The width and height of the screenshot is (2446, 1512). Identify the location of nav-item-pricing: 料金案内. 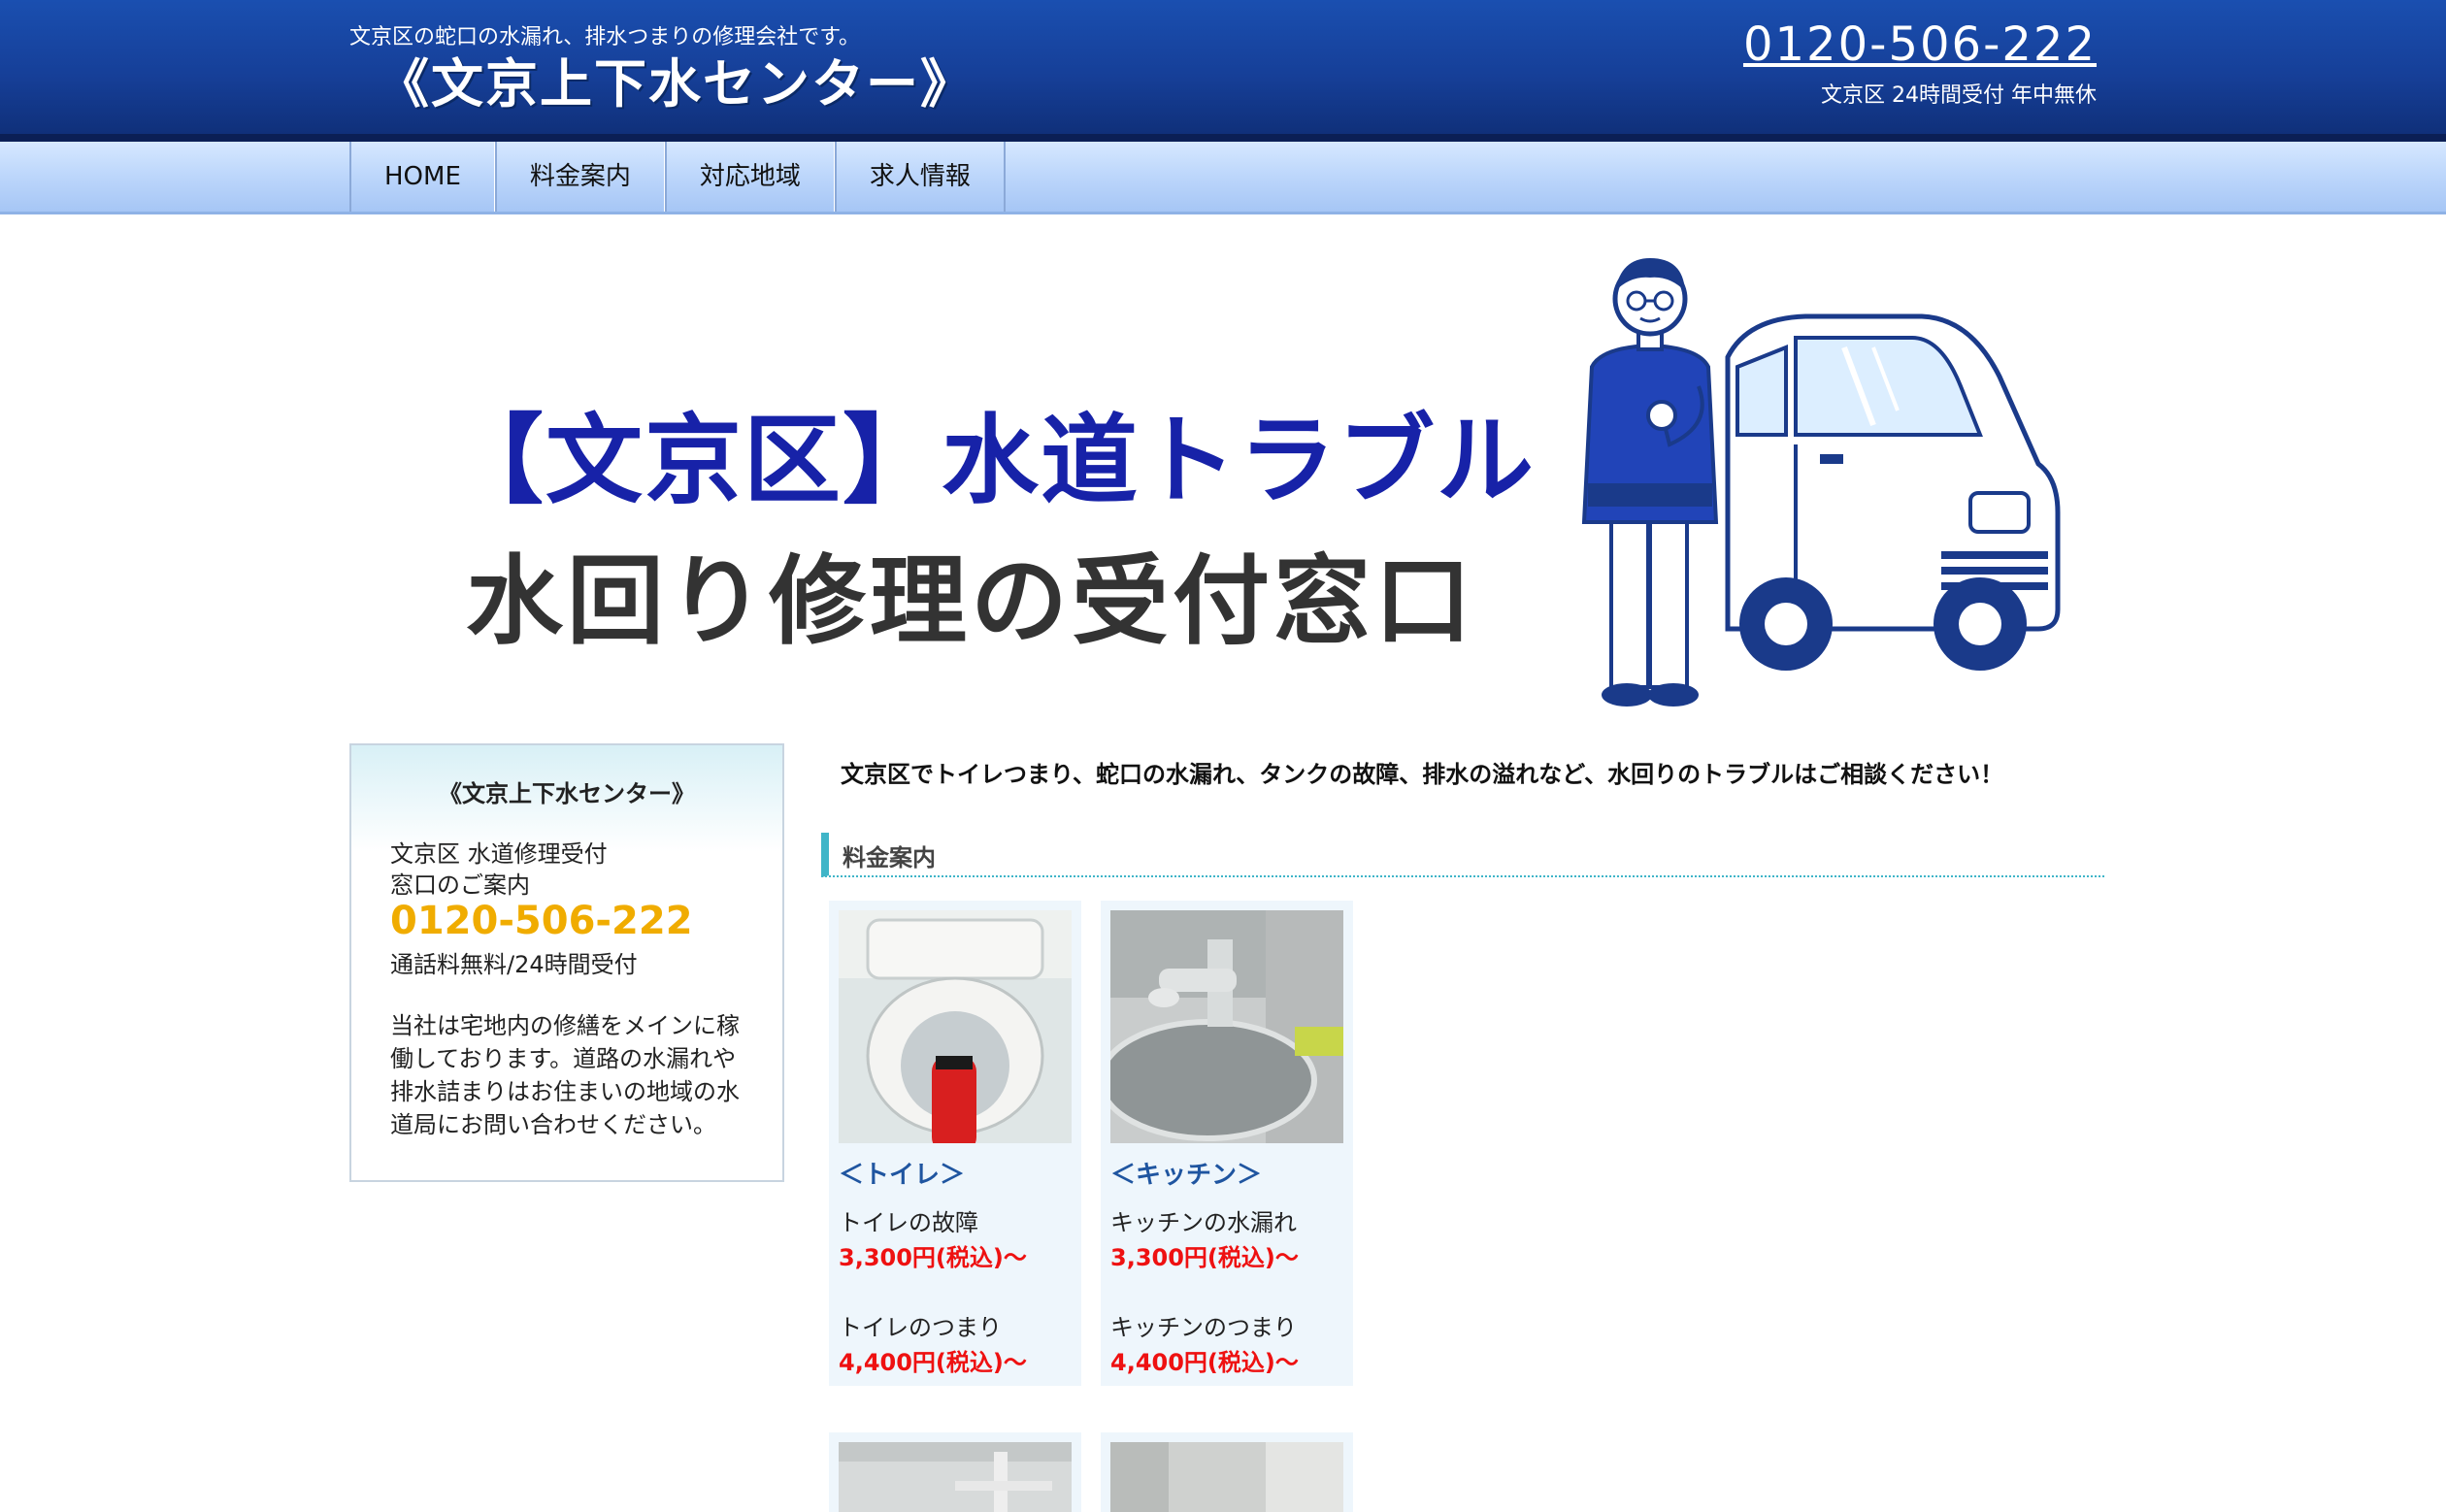
(579, 177).